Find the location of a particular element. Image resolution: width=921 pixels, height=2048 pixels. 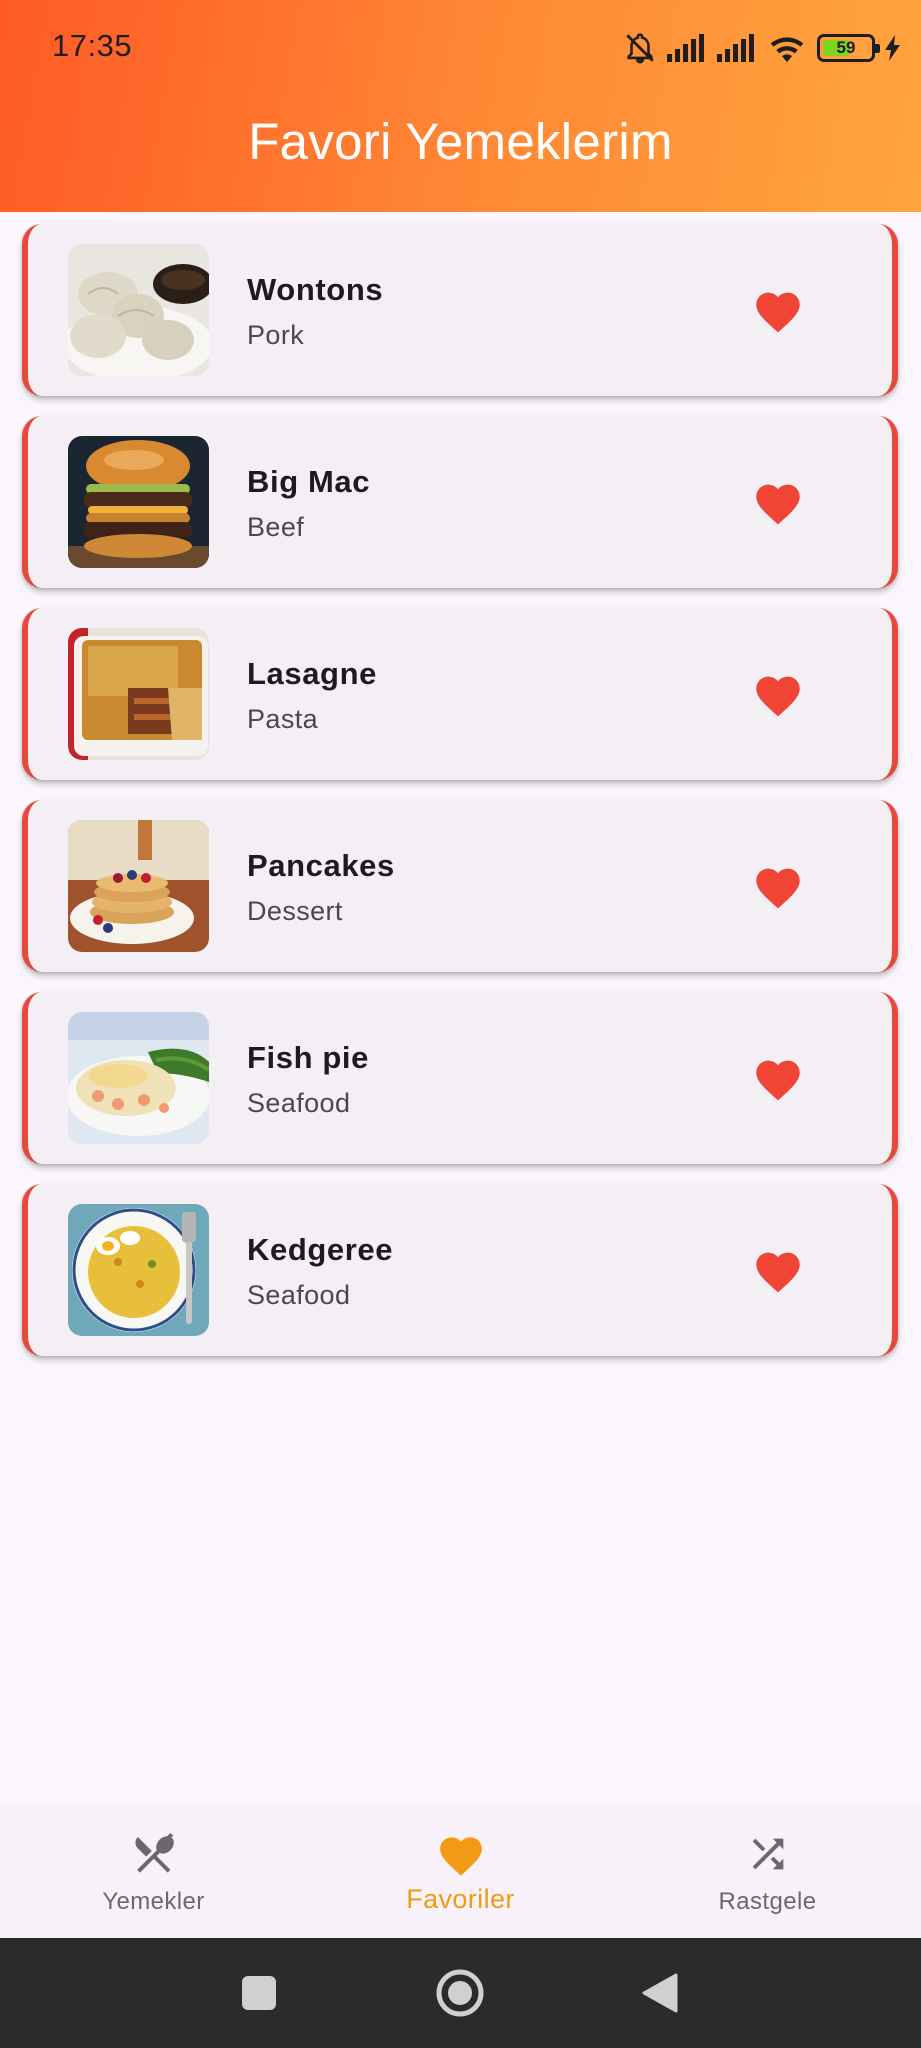

nav-label: Yemekler is located at coordinates (153, 1901).